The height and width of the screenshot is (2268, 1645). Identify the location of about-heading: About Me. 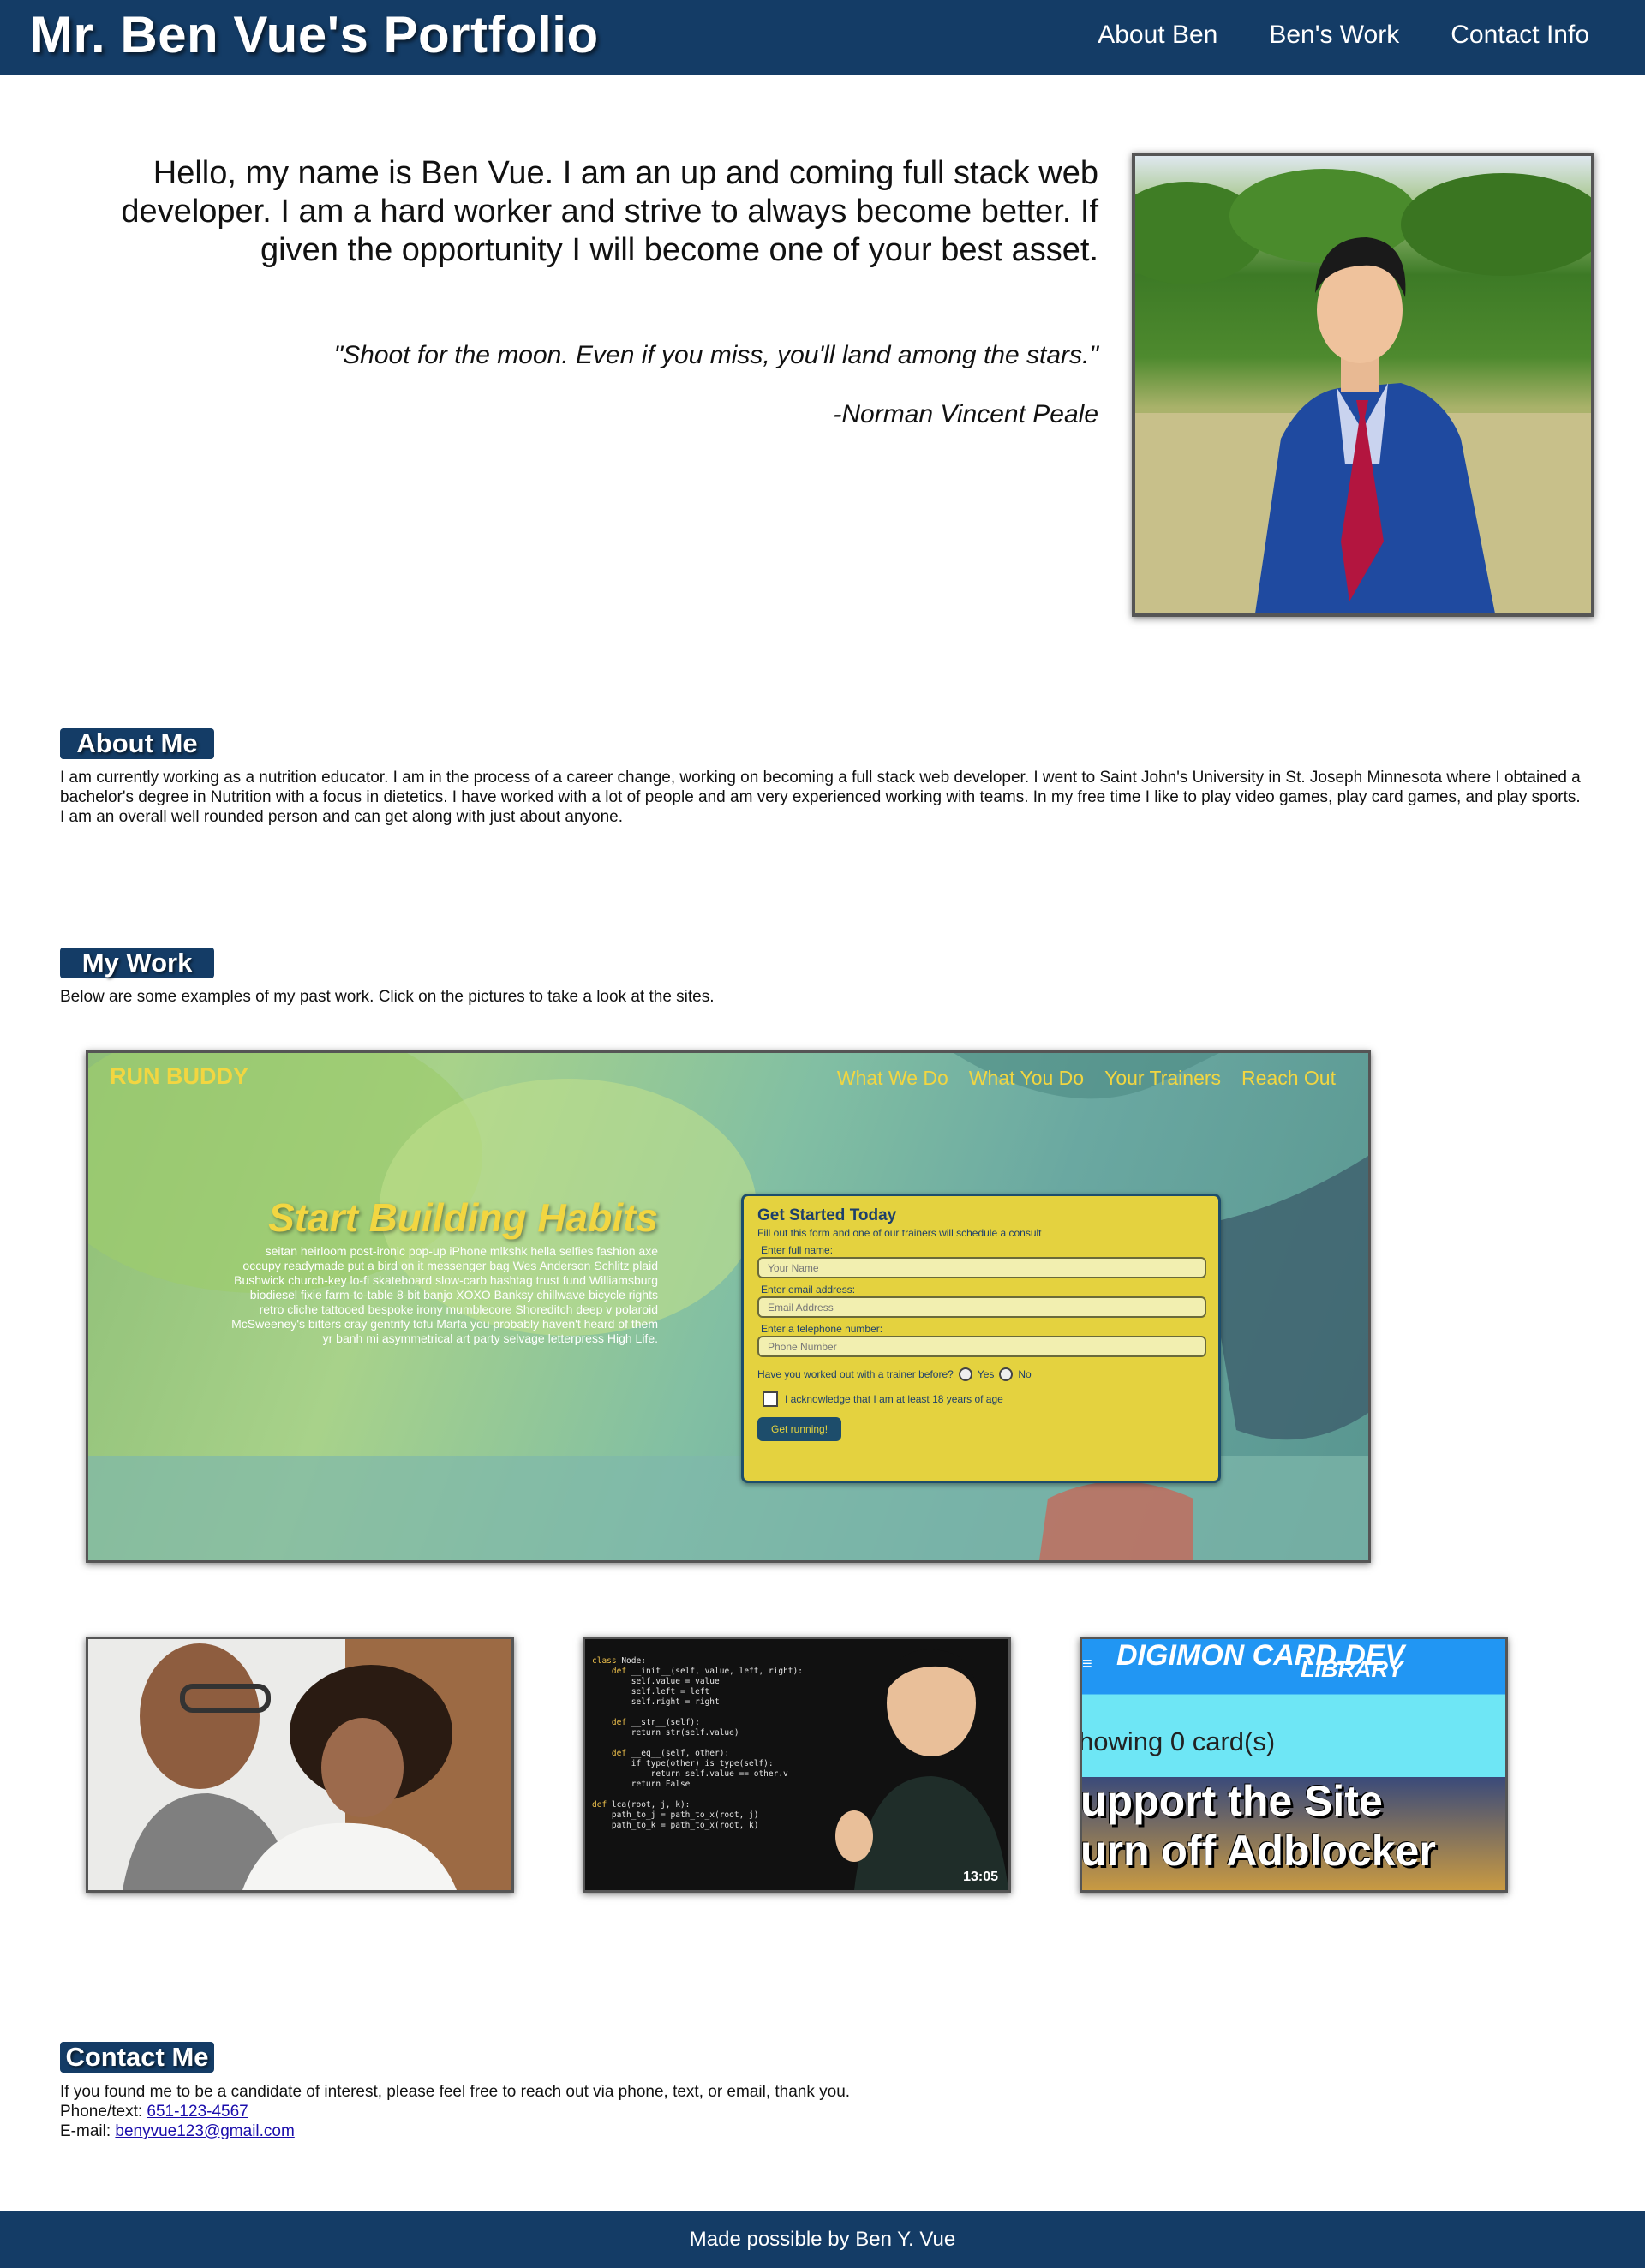
(137, 743).